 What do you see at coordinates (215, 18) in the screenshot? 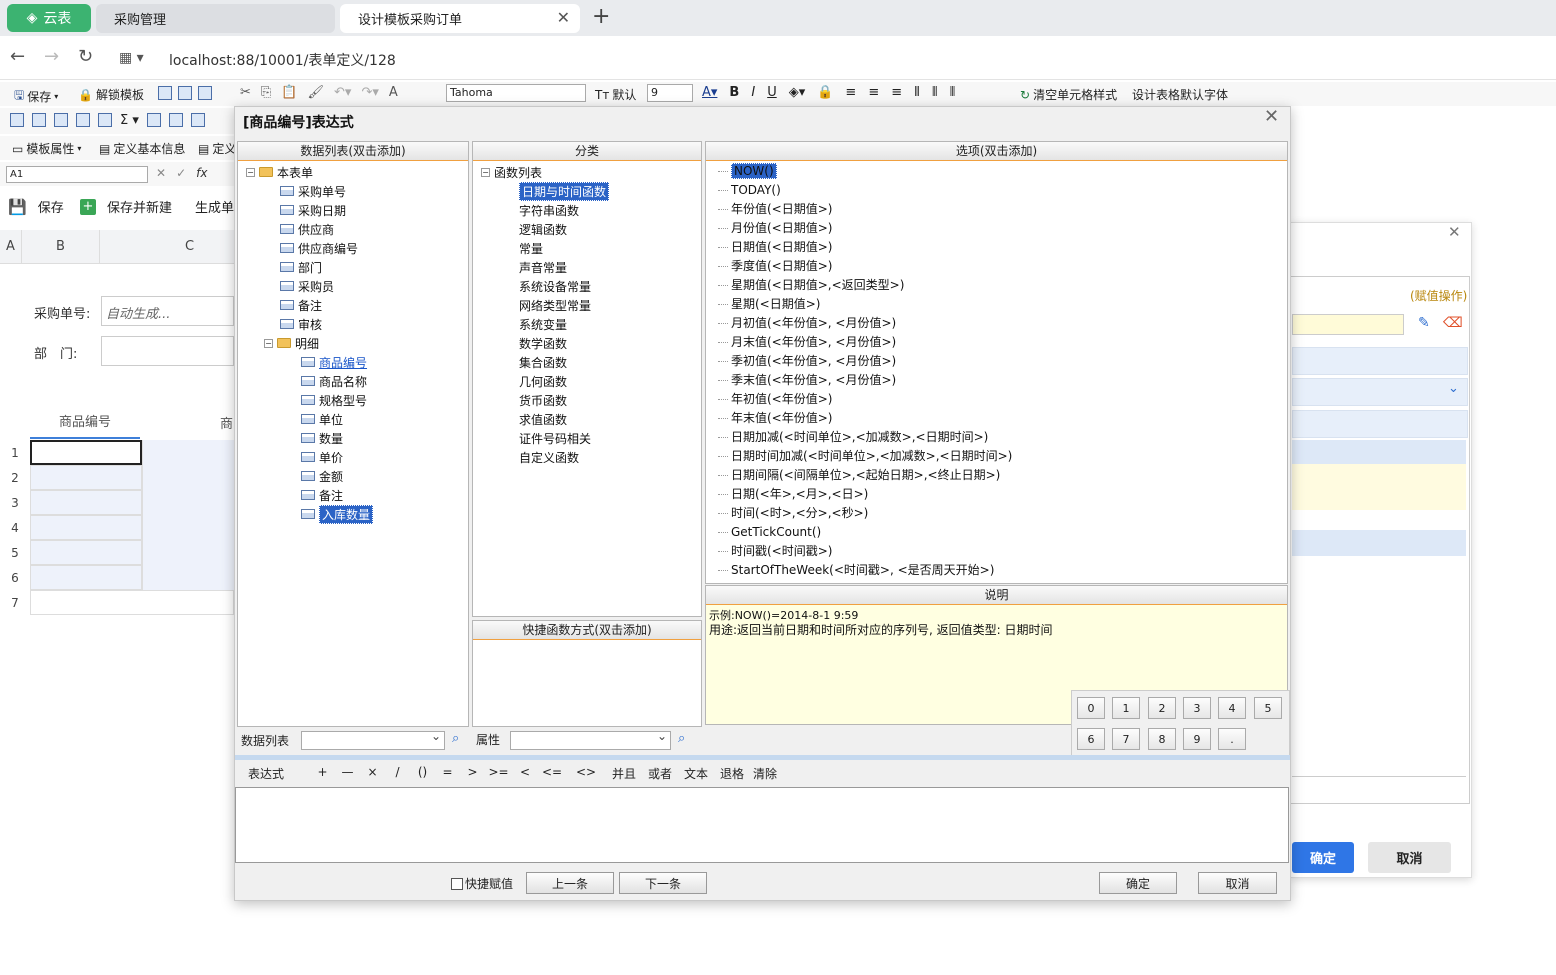
I see `tab-purchase-mgmt: 采购管理` at bounding box center [215, 18].